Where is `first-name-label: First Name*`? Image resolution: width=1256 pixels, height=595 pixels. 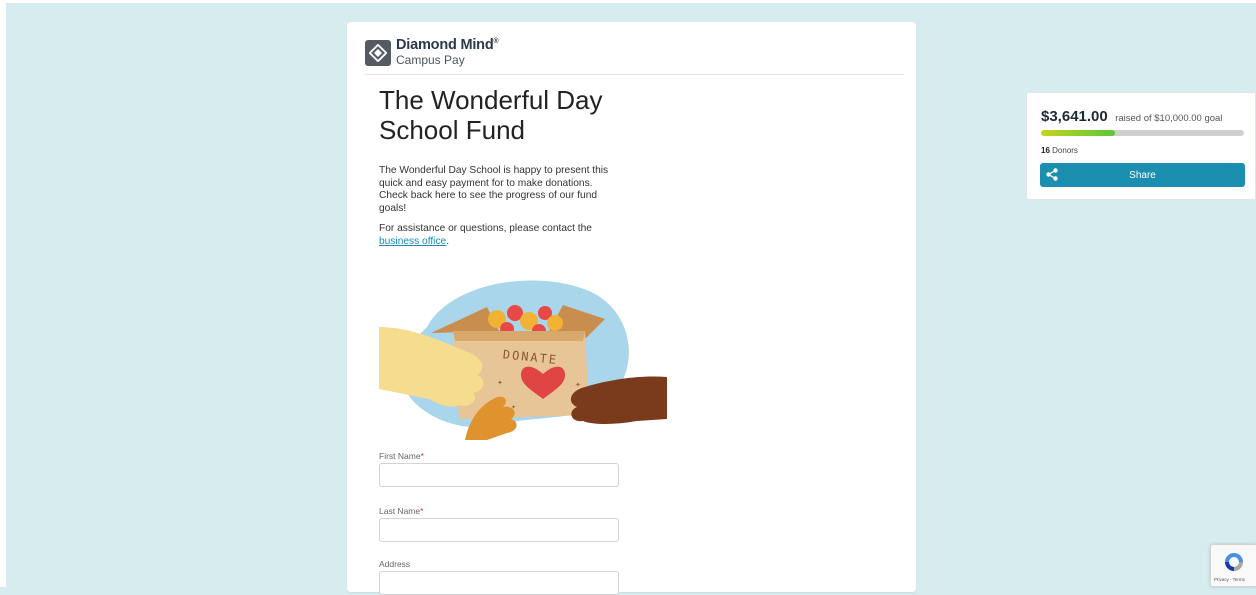 first-name-label: First Name* is located at coordinates (401, 456).